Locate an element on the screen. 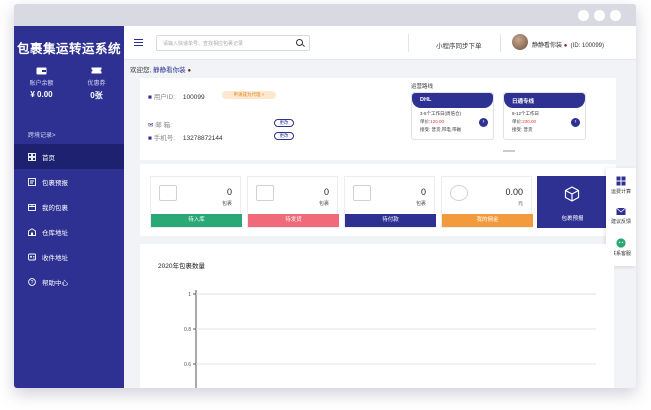  sidebar-item-label: 帮助中心 is located at coordinates (55, 283).